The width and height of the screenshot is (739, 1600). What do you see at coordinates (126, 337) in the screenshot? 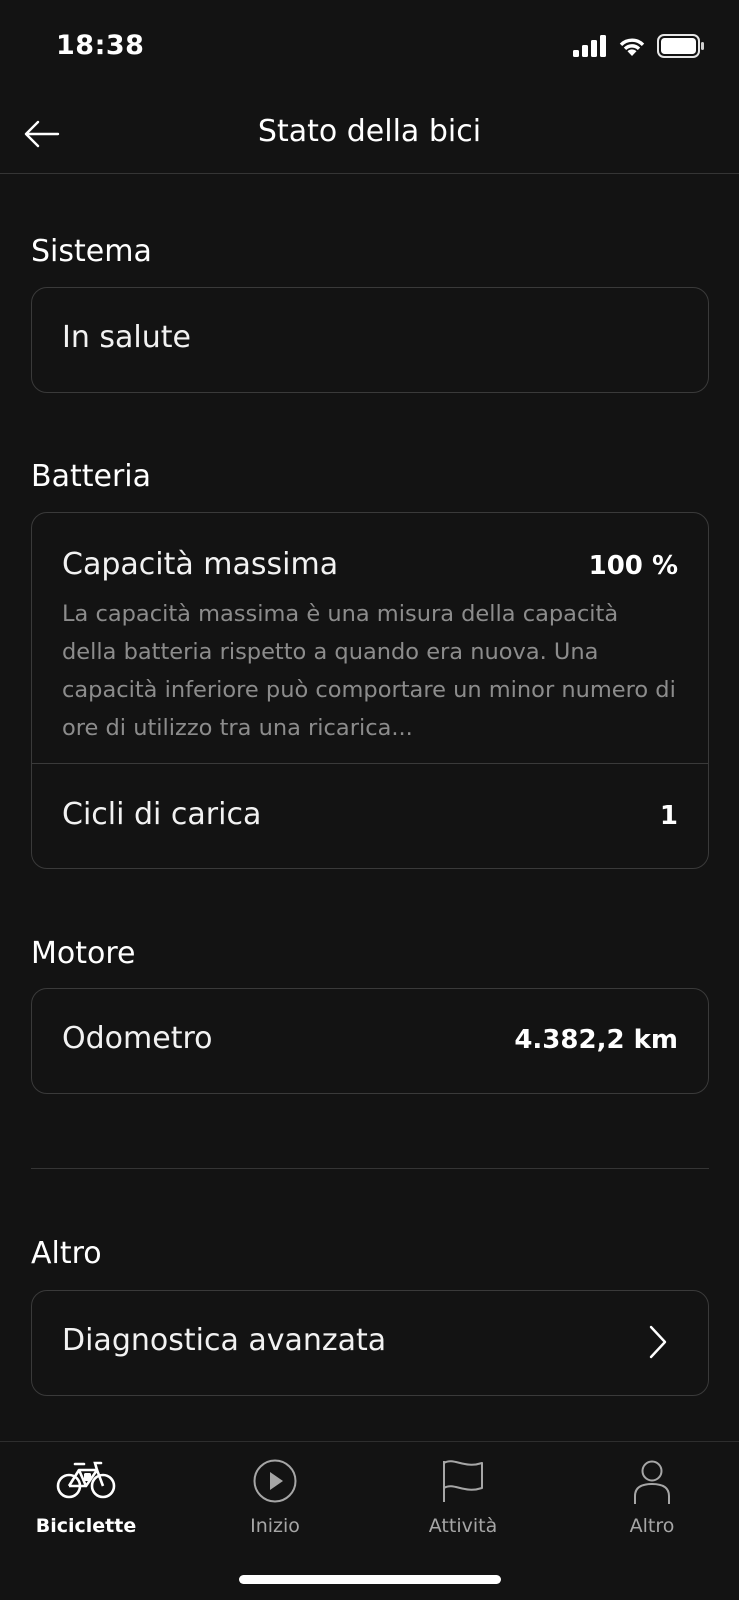
I see `system-status-label: In salute` at bounding box center [126, 337].